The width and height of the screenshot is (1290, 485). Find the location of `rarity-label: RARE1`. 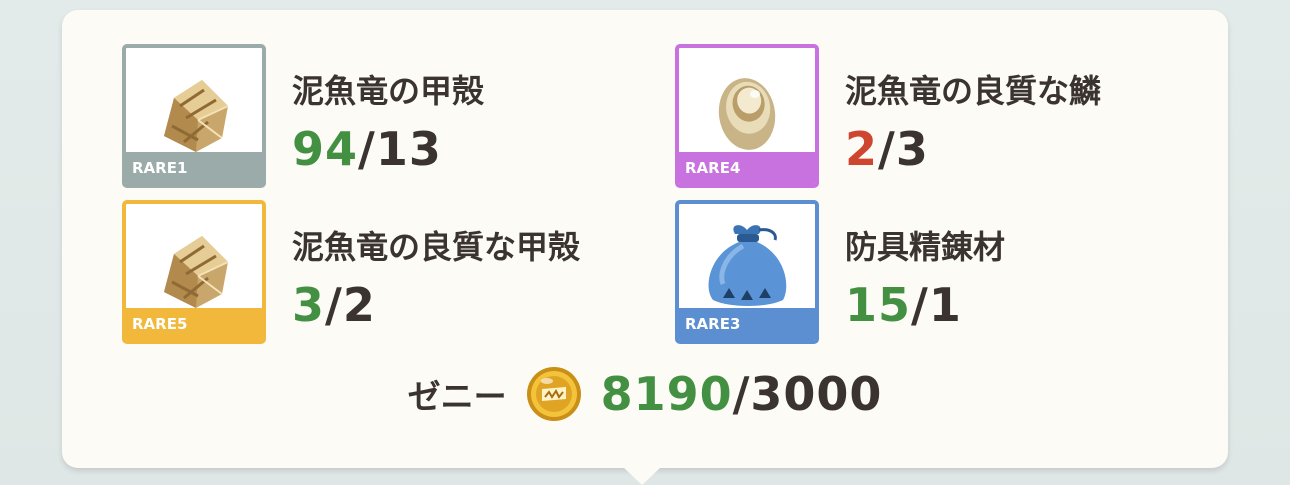

rarity-label: RARE1 is located at coordinates (194, 168).